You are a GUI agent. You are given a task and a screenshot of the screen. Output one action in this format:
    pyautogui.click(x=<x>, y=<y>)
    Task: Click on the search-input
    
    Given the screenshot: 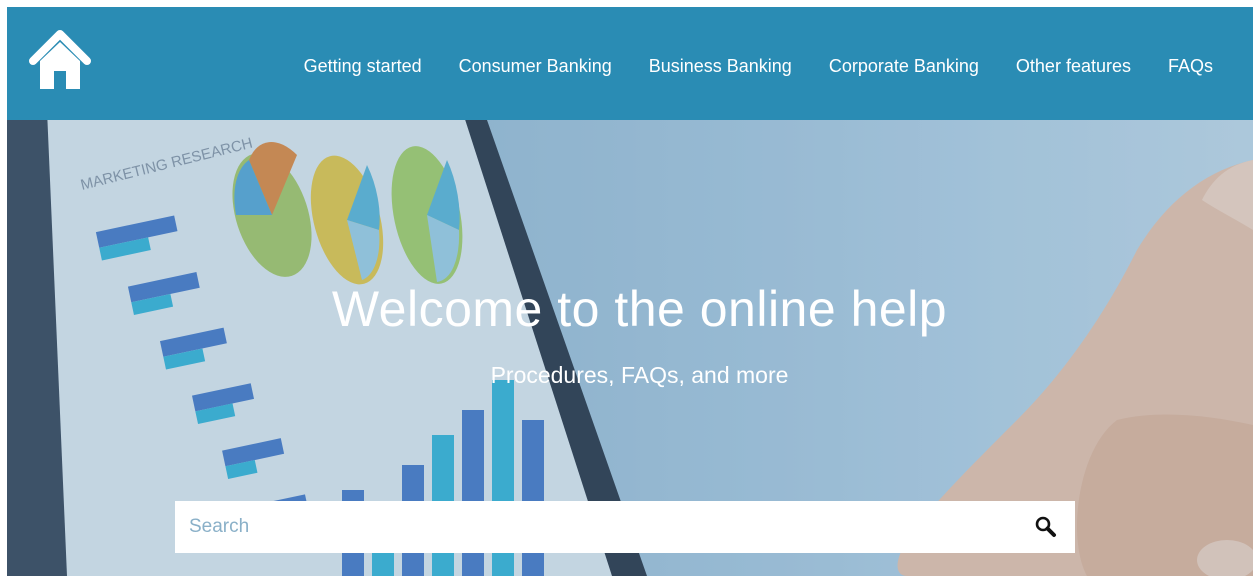 What is the action you would take?
    pyautogui.click(x=595, y=527)
    